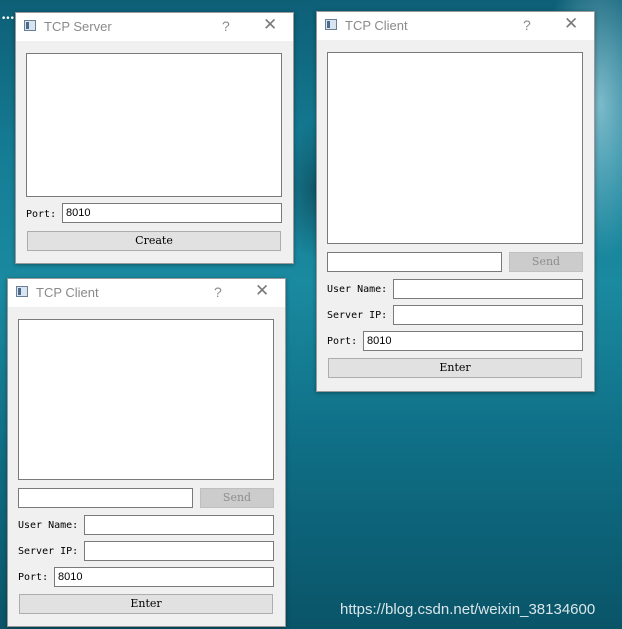 The height and width of the screenshot is (629, 622). Describe the element at coordinates (8, 19) in the screenshot. I see `desktop-dots: •••` at that location.